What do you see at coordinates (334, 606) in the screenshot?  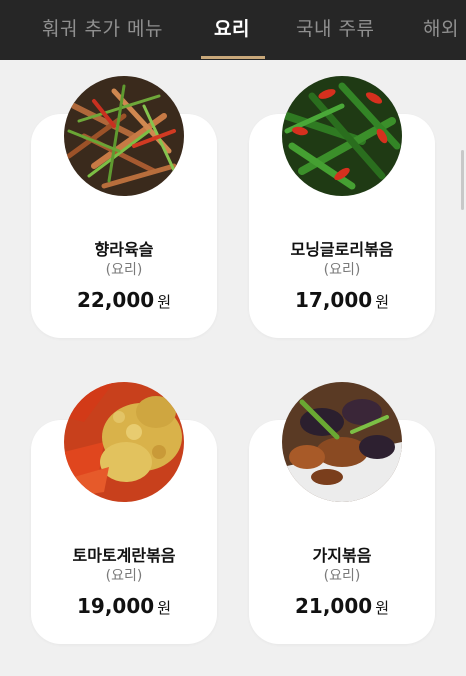 I see `price-amount: 21,000` at bounding box center [334, 606].